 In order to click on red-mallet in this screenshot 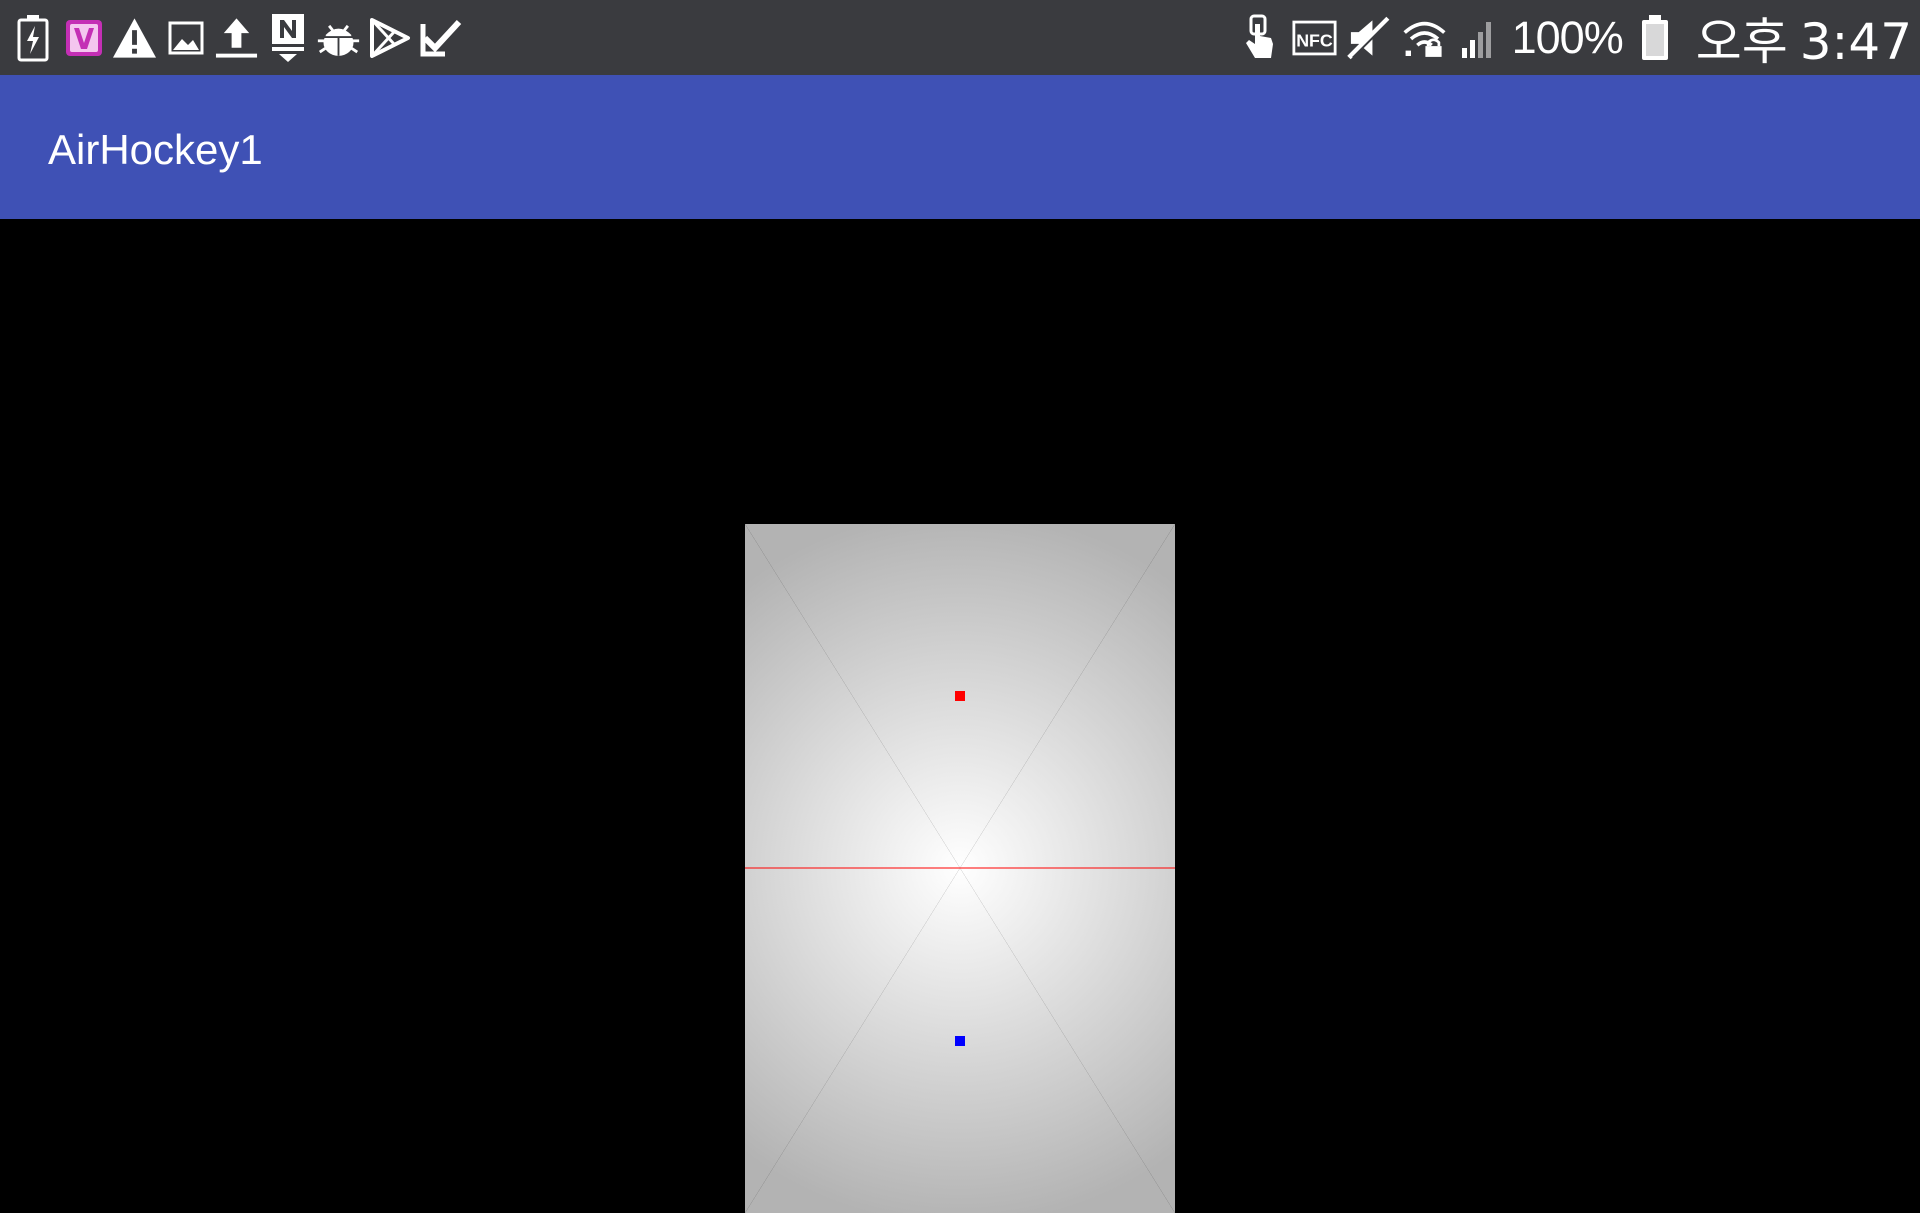, I will do `click(960, 696)`.